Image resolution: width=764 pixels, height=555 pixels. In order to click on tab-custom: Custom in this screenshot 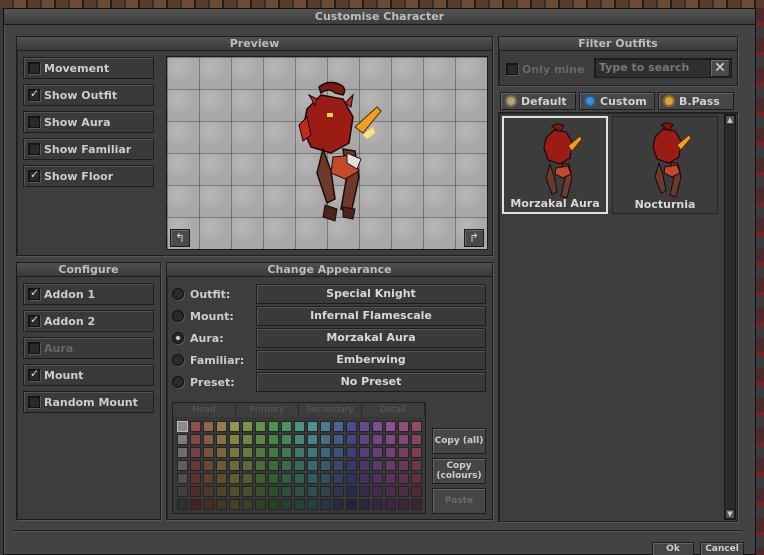, I will do `click(617, 101)`.